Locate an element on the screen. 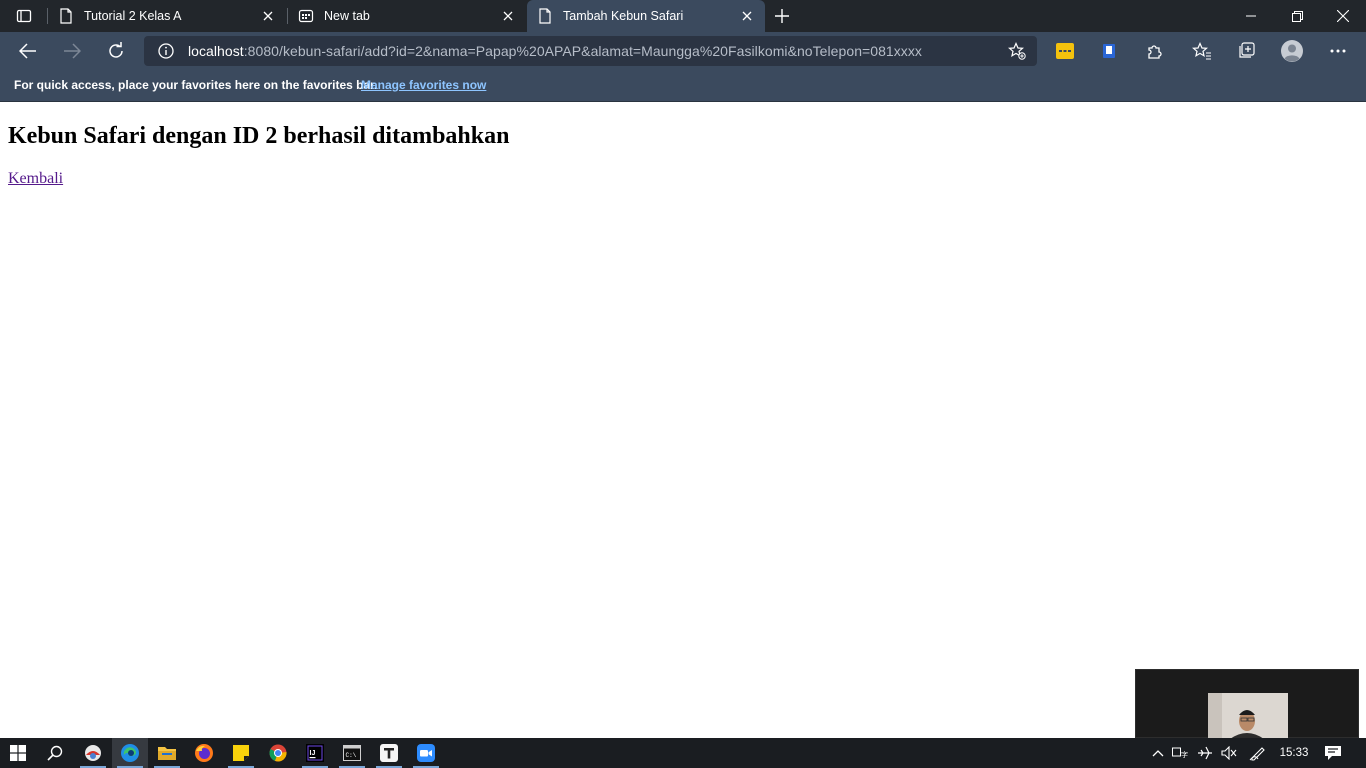 The height and width of the screenshot is (768, 1366). windows-taskbar: IJ C:\ 字 15:33 is located at coordinates (683, 753).